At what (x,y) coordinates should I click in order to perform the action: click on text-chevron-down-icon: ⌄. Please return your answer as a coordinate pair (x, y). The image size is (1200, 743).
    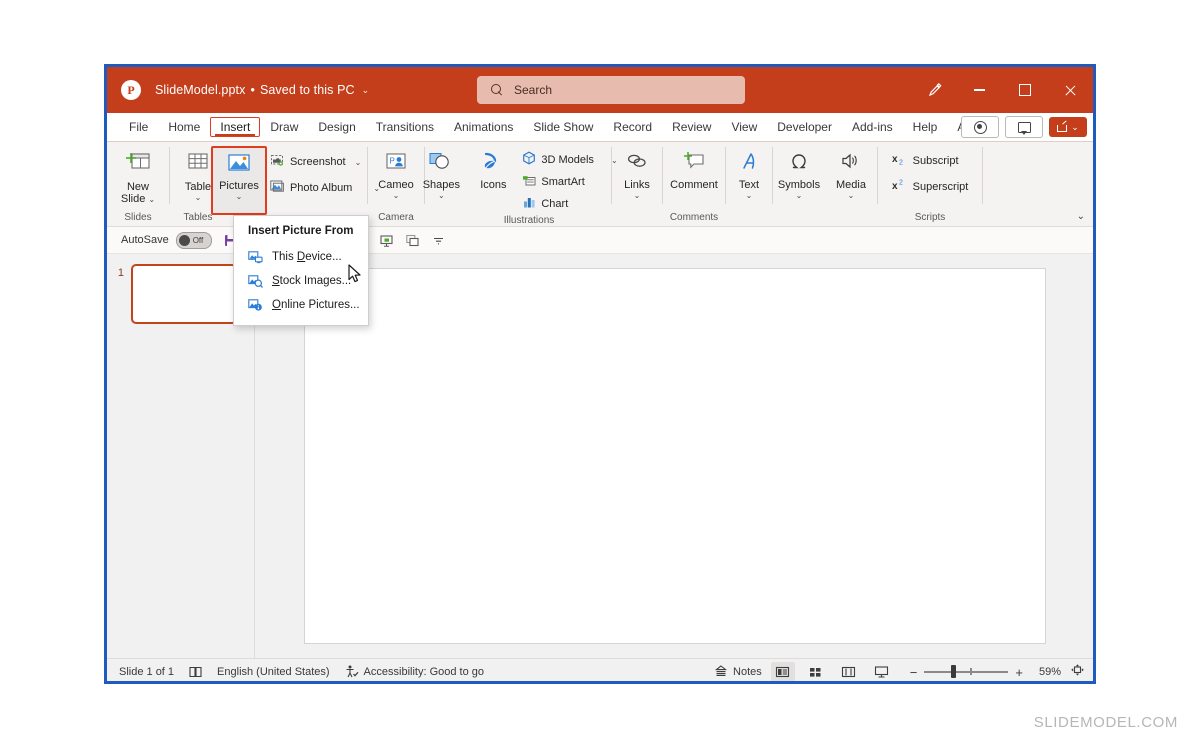
    Looking at the image, I should click on (749, 196).